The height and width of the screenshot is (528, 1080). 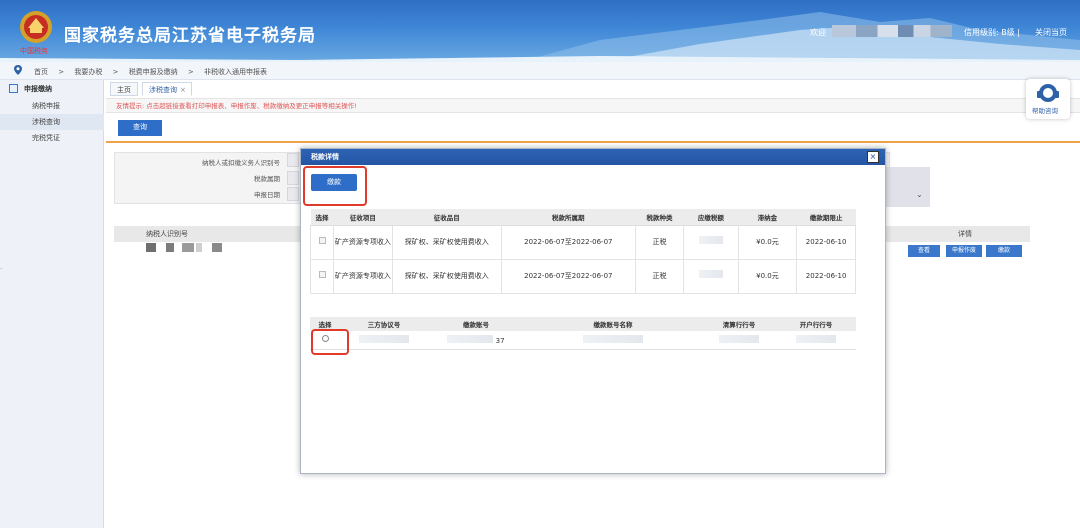 What do you see at coordinates (124, 89) in the screenshot?
I see `tab-home: 主页` at bounding box center [124, 89].